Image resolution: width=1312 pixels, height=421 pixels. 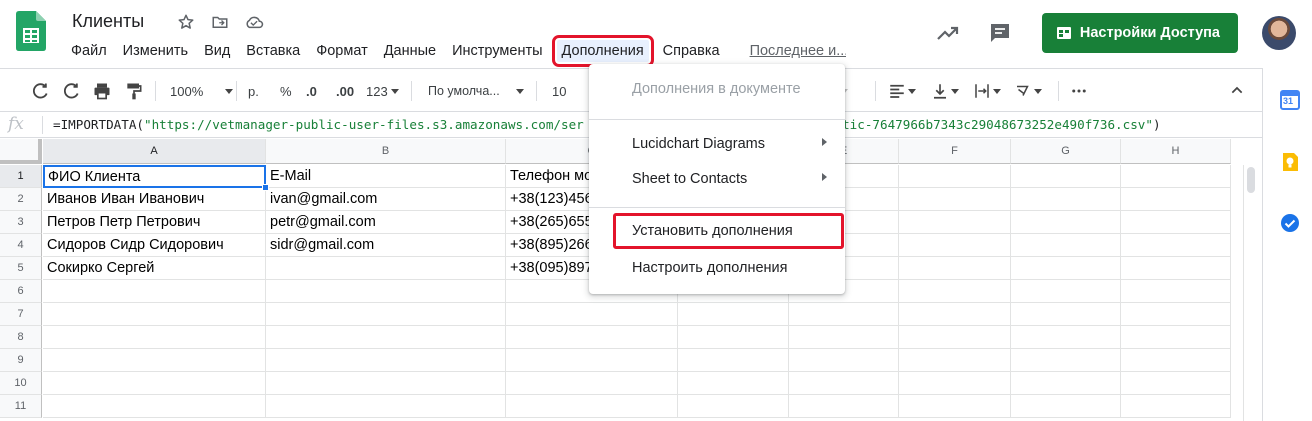 What do you see at coordinates (382, 91) in the screenshot?
I see `more-formats-select: 123` at bounding box center [382, 91].